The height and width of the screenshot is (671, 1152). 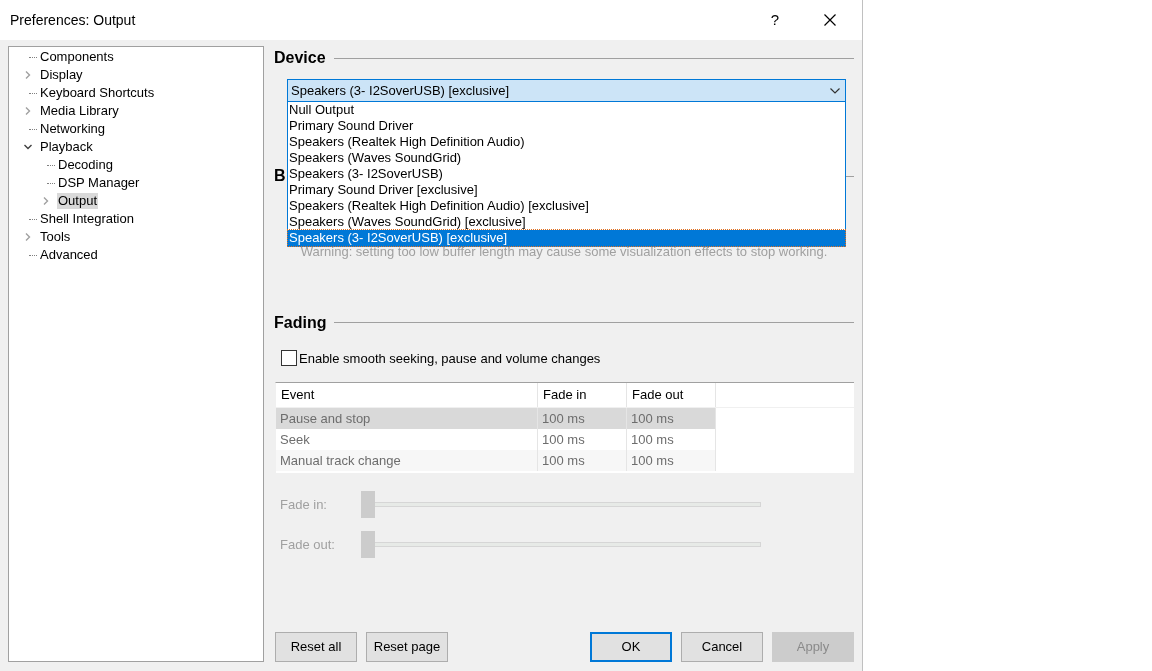 What do you see at coordinates (582, 395) in the screenshot?
I see `column-header: Fade in` at bounding box center [582, 395].